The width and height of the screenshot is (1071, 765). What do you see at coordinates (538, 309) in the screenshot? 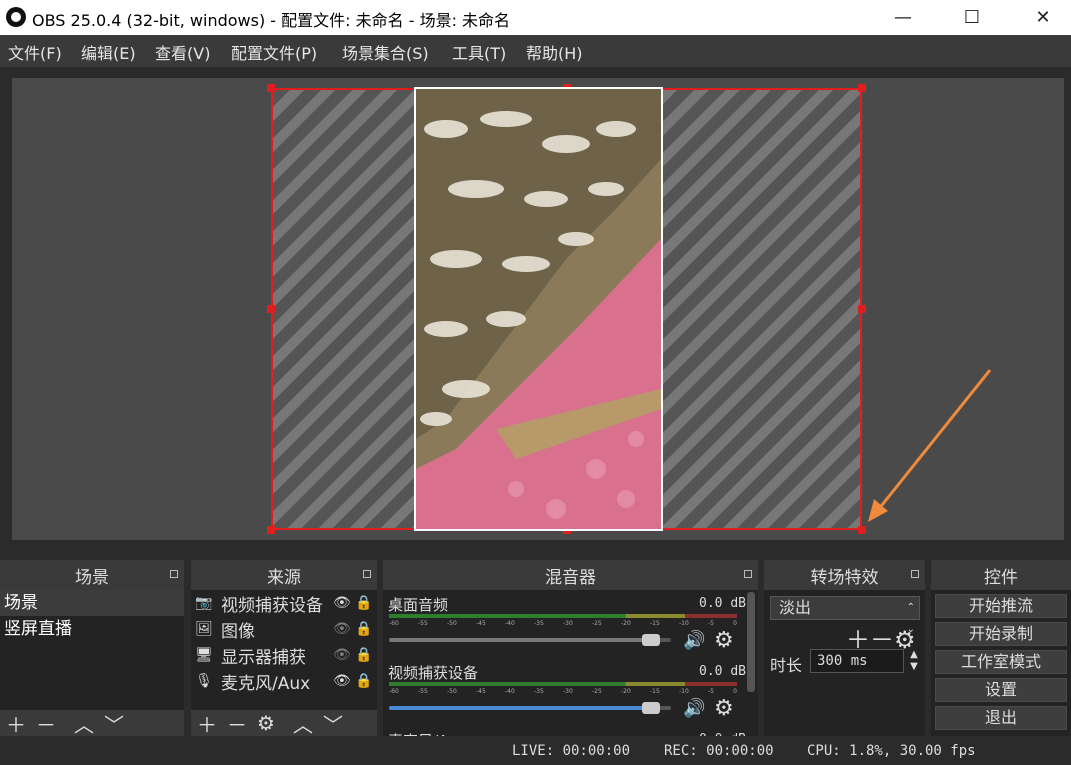
I see `camera-feed-image` at bounding box center [538, 309].